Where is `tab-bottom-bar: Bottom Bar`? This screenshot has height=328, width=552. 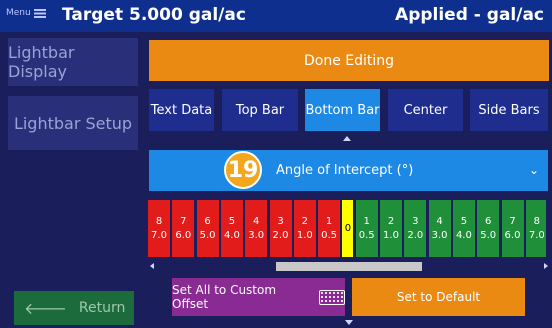 tab-bottom-bar: Bottom Bar is located at coordinates (342, 110).